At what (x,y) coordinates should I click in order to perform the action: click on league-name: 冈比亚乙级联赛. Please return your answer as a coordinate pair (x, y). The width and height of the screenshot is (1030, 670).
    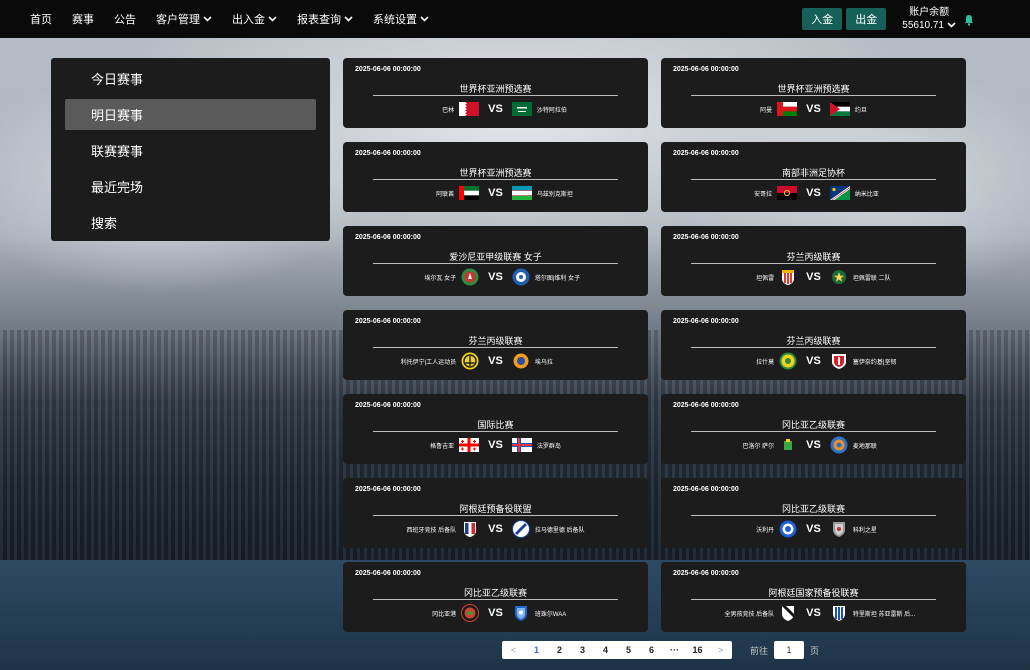
    Looking at the image, I should click on (813, 425).